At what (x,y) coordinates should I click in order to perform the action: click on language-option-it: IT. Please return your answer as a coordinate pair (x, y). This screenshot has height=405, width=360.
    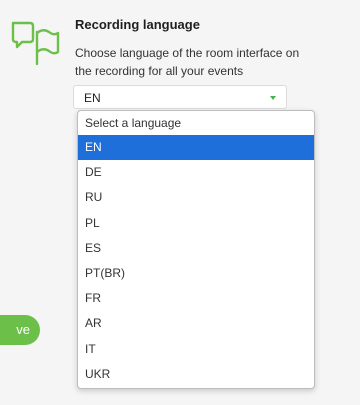
    Looking at the image, I should click on (196, 349).